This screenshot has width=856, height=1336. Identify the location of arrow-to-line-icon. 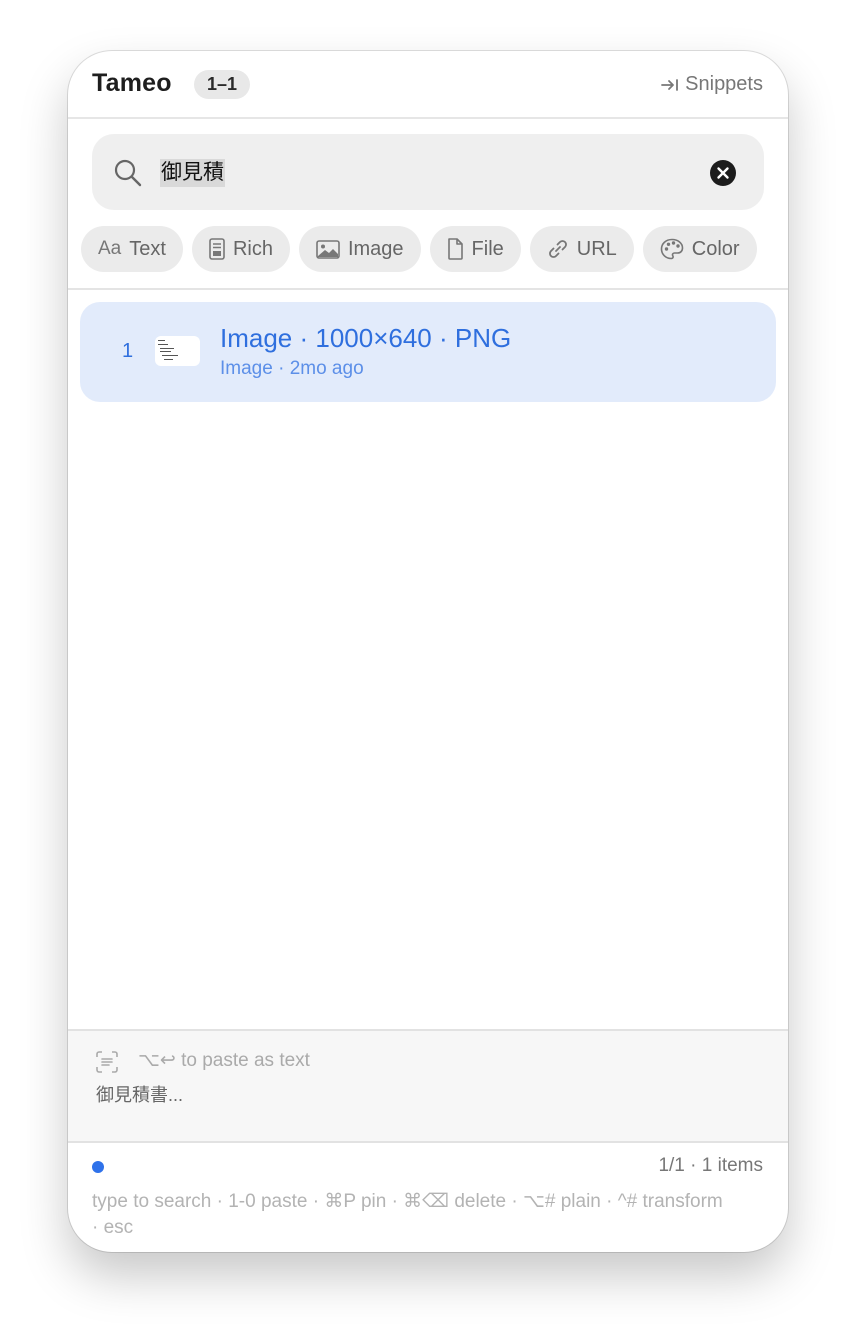
(670, 84).